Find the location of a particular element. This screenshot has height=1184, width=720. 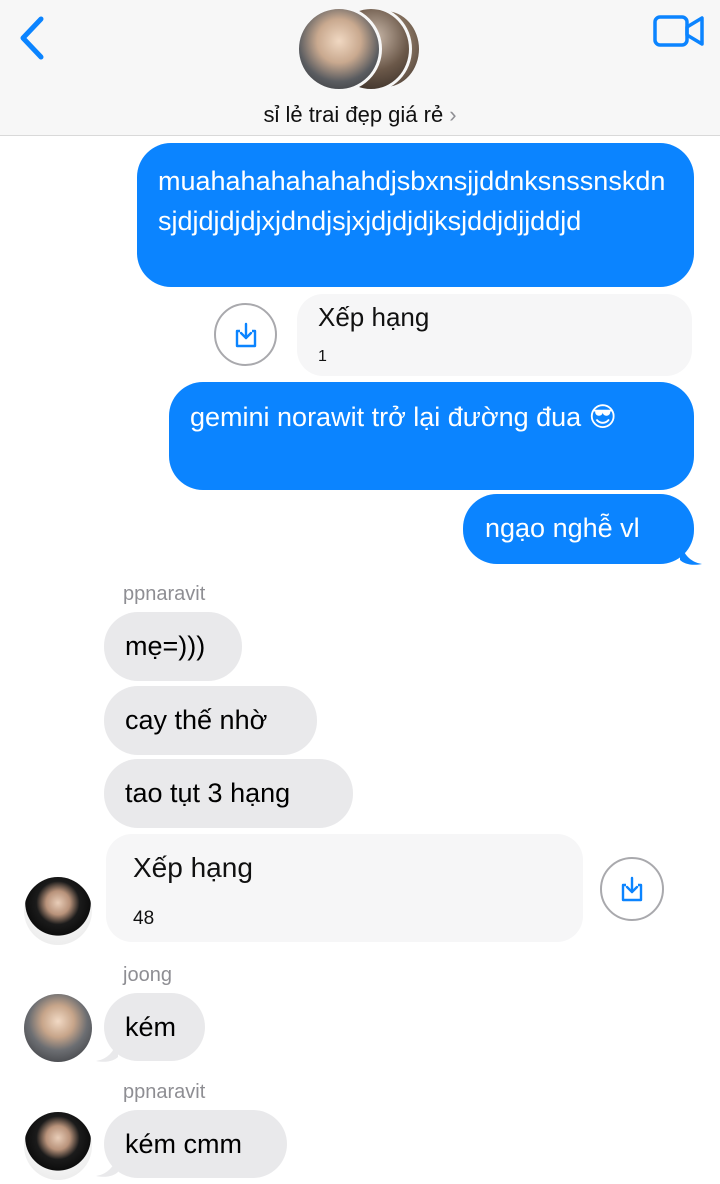

outgoing-message: gemini norawit trở lại đường đua 😎 is located at coordinates (431, 436).